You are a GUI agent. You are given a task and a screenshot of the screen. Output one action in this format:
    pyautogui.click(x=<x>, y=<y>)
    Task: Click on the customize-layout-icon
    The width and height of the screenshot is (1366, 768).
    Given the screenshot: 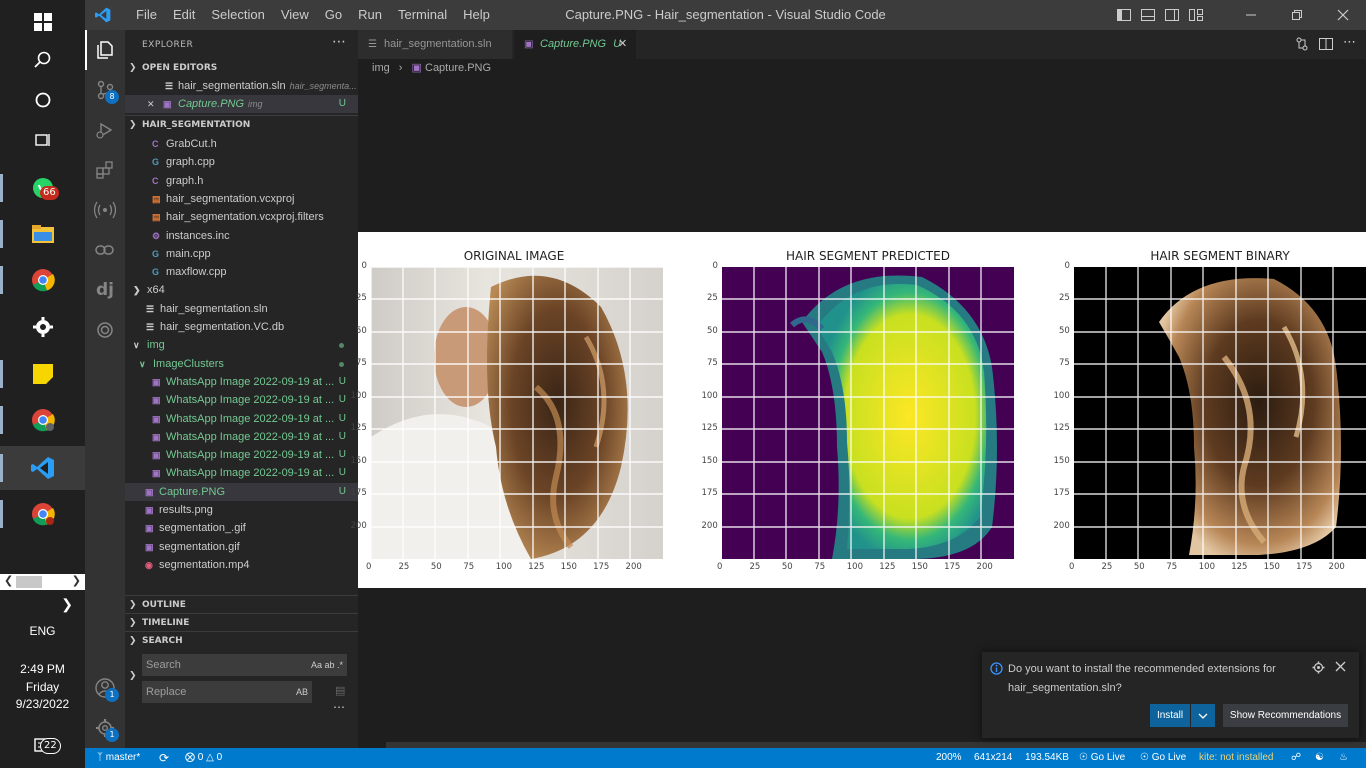 What is the action you would take?
    pyautogui.click(x=1196, y=15)
    